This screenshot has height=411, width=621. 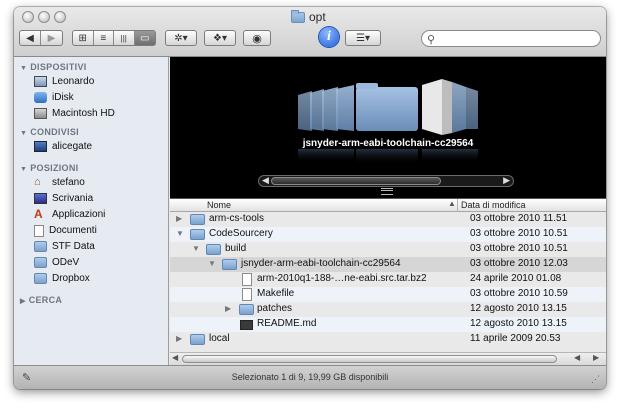 What do you see at coordinates (59, 182) in the screenshot?
I see `sidebar-item-stefano: ⌂ stefano` at bounding box center [59, 182].